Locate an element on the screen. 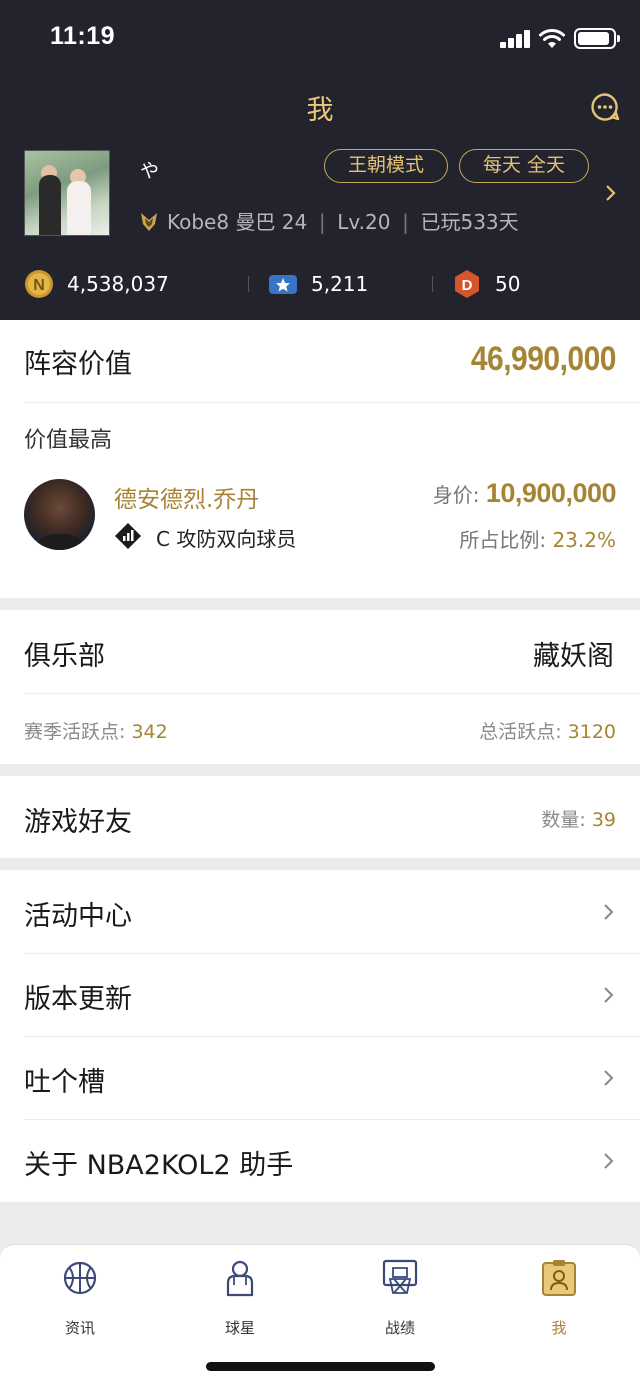 The image size is (640, 1386). svg-text: N is located at coordinates (39, 285).